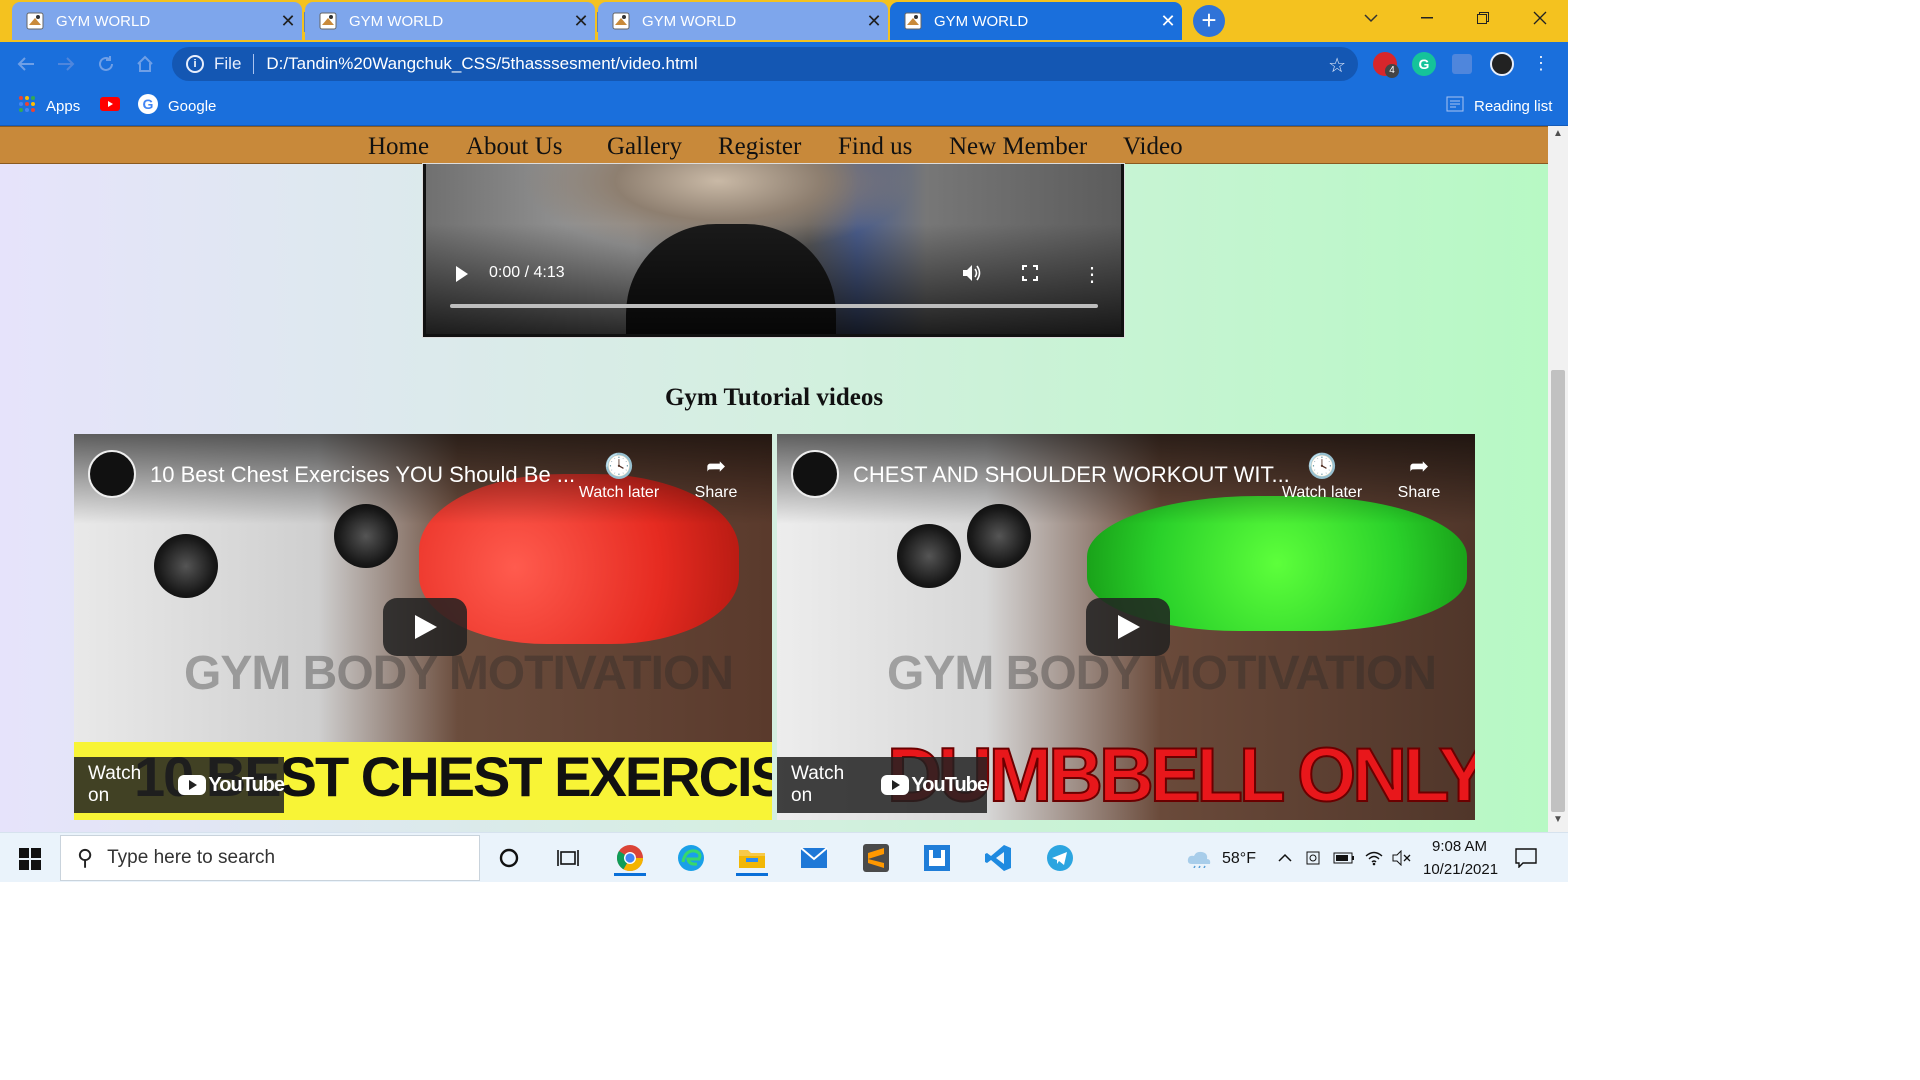 This screenshot has width=1920, height=1080. What do you see at coordinates (49, 106) in the screenshot?
I see `bookmark-apps: Apps` at bounding box center [49, 106].